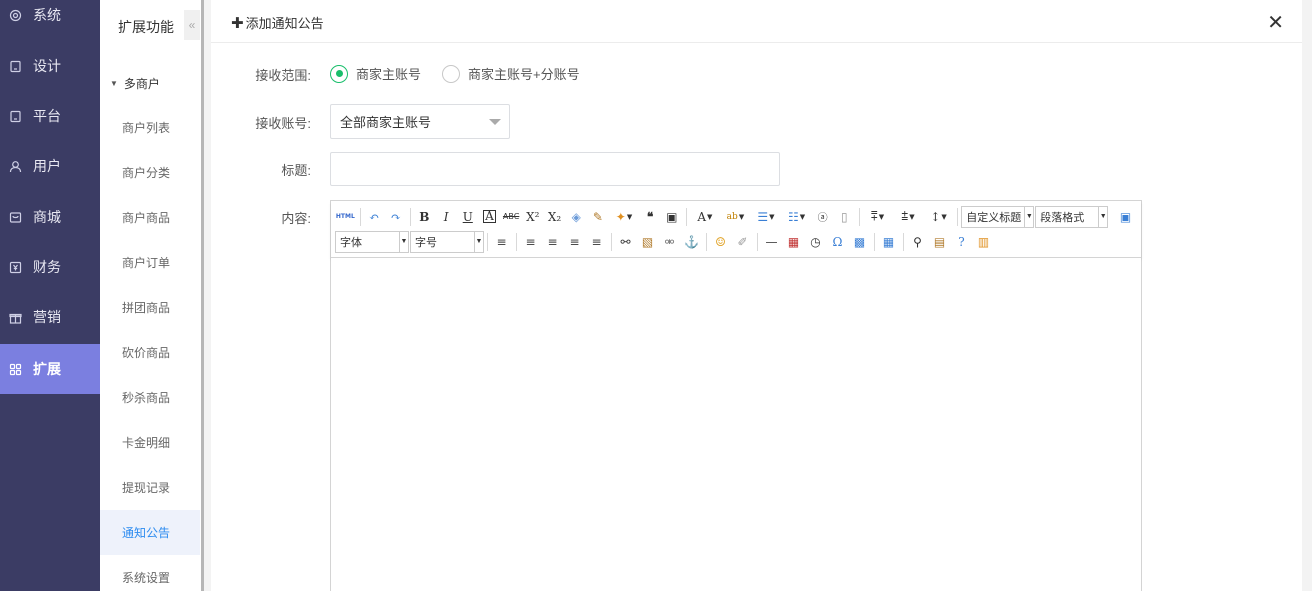 Image resolution: width=1312 pixels, height=591 pixels. Describe the element at coordinates (150, 573) in the screenshot. I see `subnav-item: 系统设置` at that location.